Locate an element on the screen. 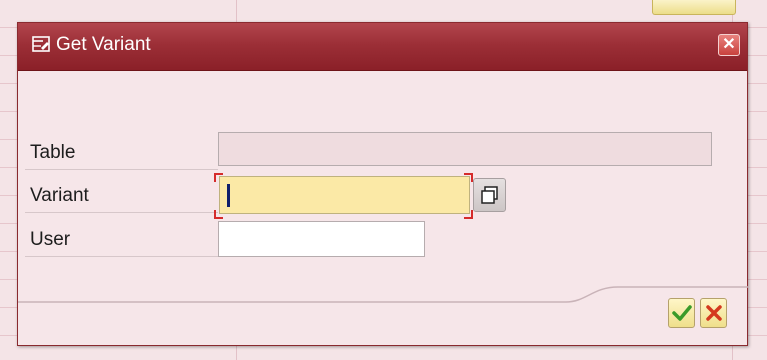 This screenshot has width=767, height=360. table-label: Table is located at coordinates (53, 152).